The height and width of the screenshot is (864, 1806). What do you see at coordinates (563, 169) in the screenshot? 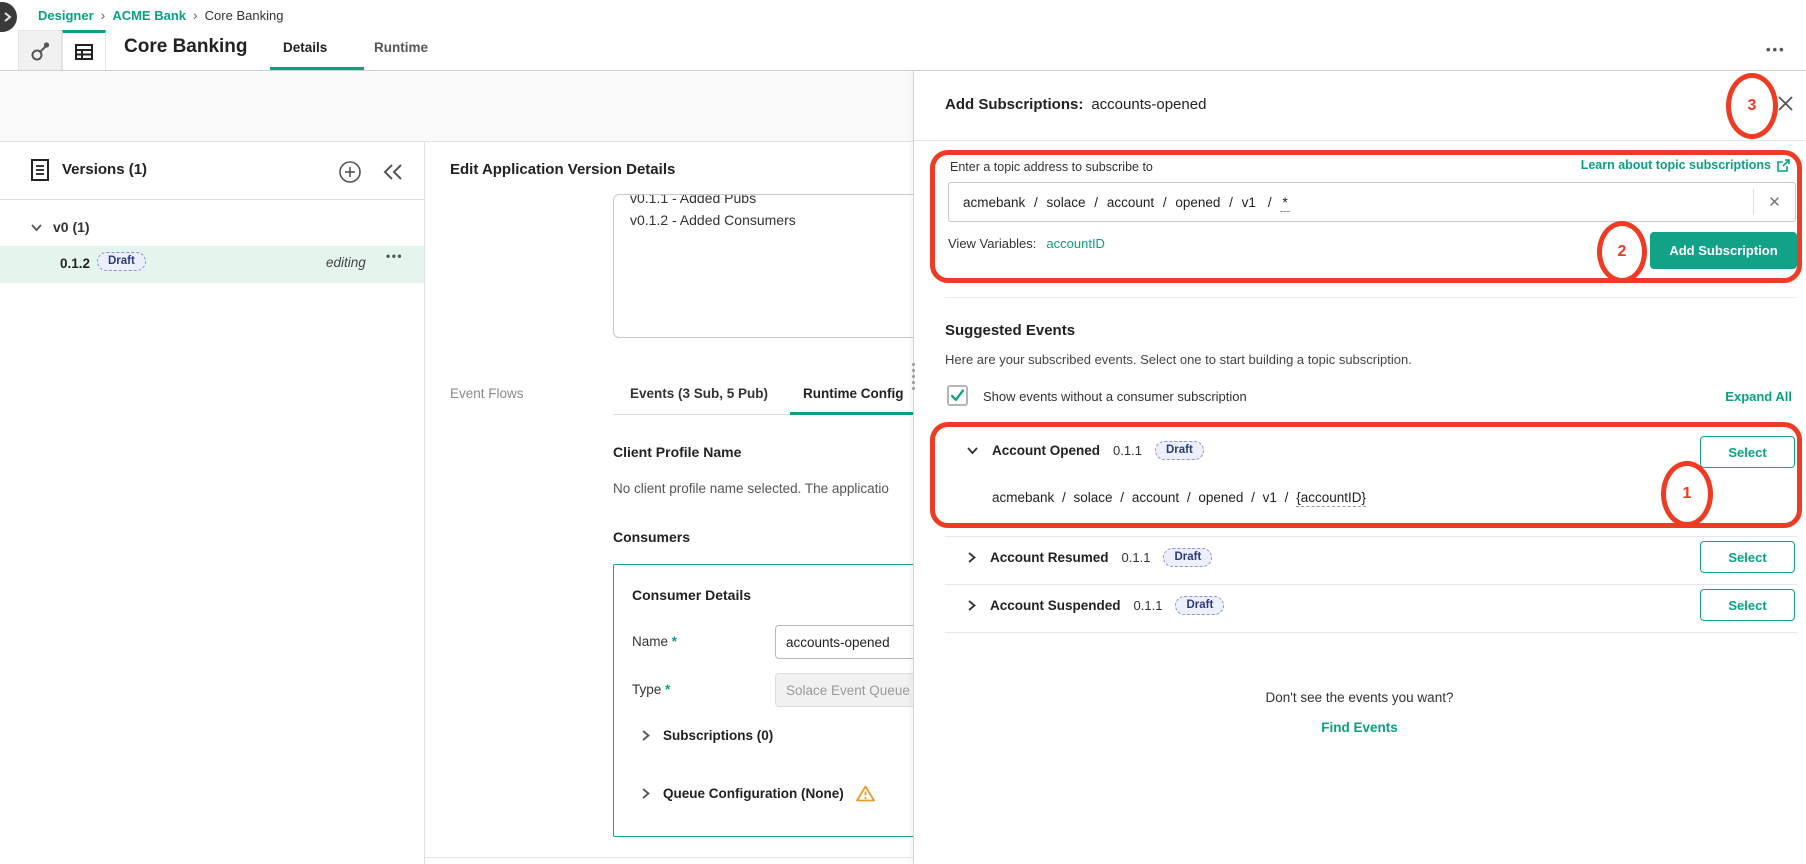
I see `edit-version-title: Edit Application Version Details` at bounding box center [563, 169].